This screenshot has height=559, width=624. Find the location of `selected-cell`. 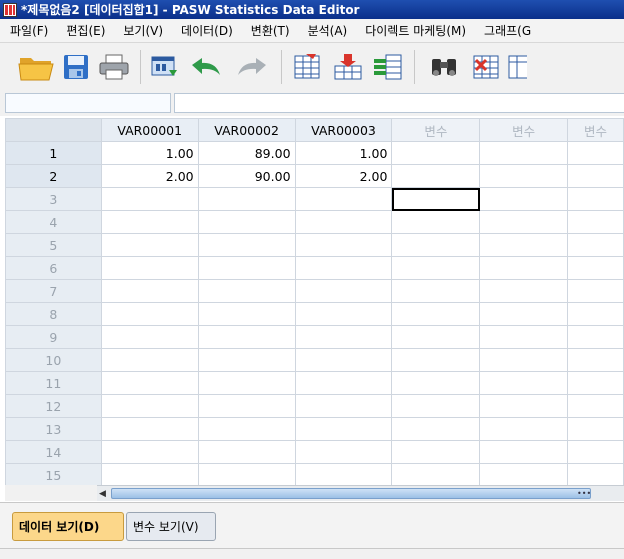

selected-cell is located at coordinates (436, 199).